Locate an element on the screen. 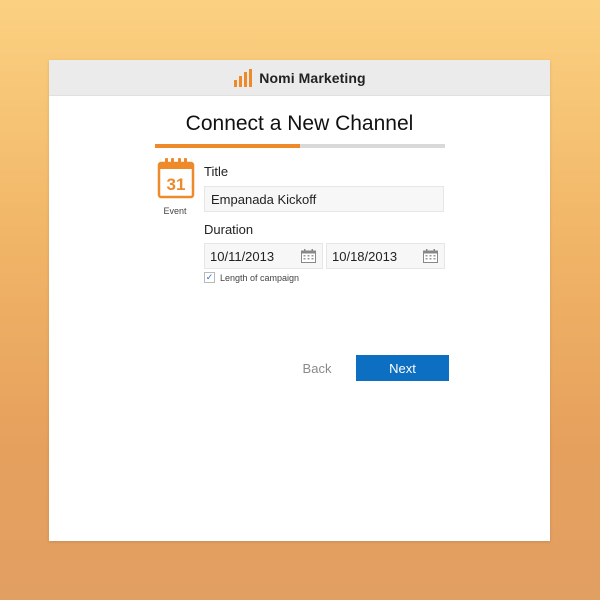 This screenshot has height=600, width=600. page-title: Connect a New Channel is located at coordinates (299, 123).